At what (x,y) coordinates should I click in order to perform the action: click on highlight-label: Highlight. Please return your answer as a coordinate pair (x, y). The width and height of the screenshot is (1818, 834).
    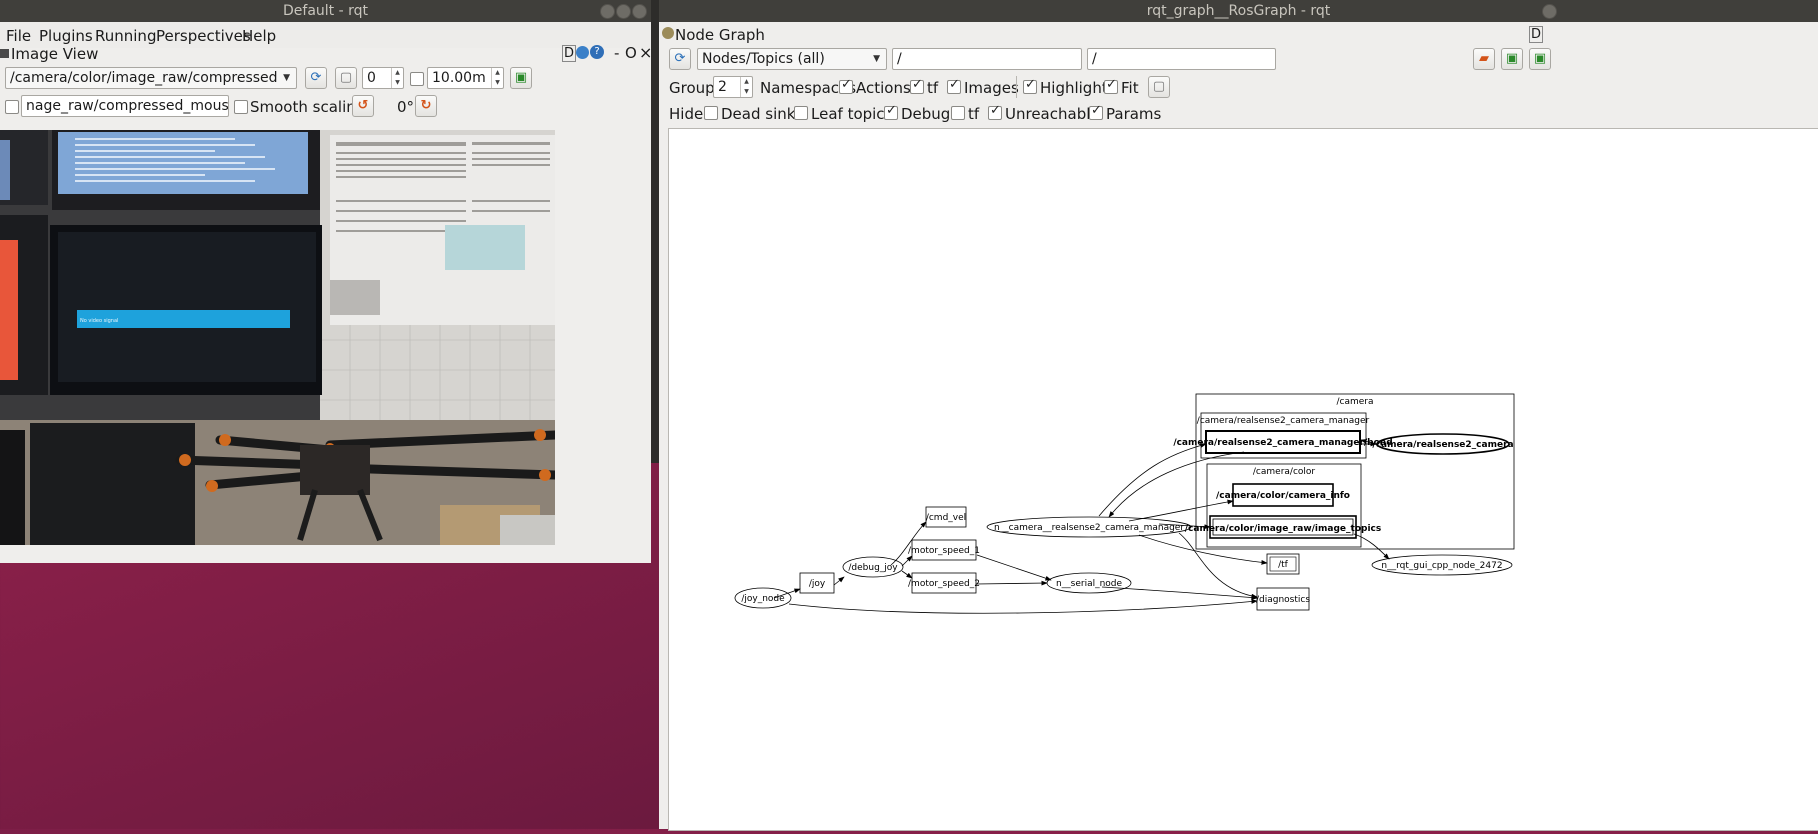
    Looking at the image, I should click on (1074, 88).